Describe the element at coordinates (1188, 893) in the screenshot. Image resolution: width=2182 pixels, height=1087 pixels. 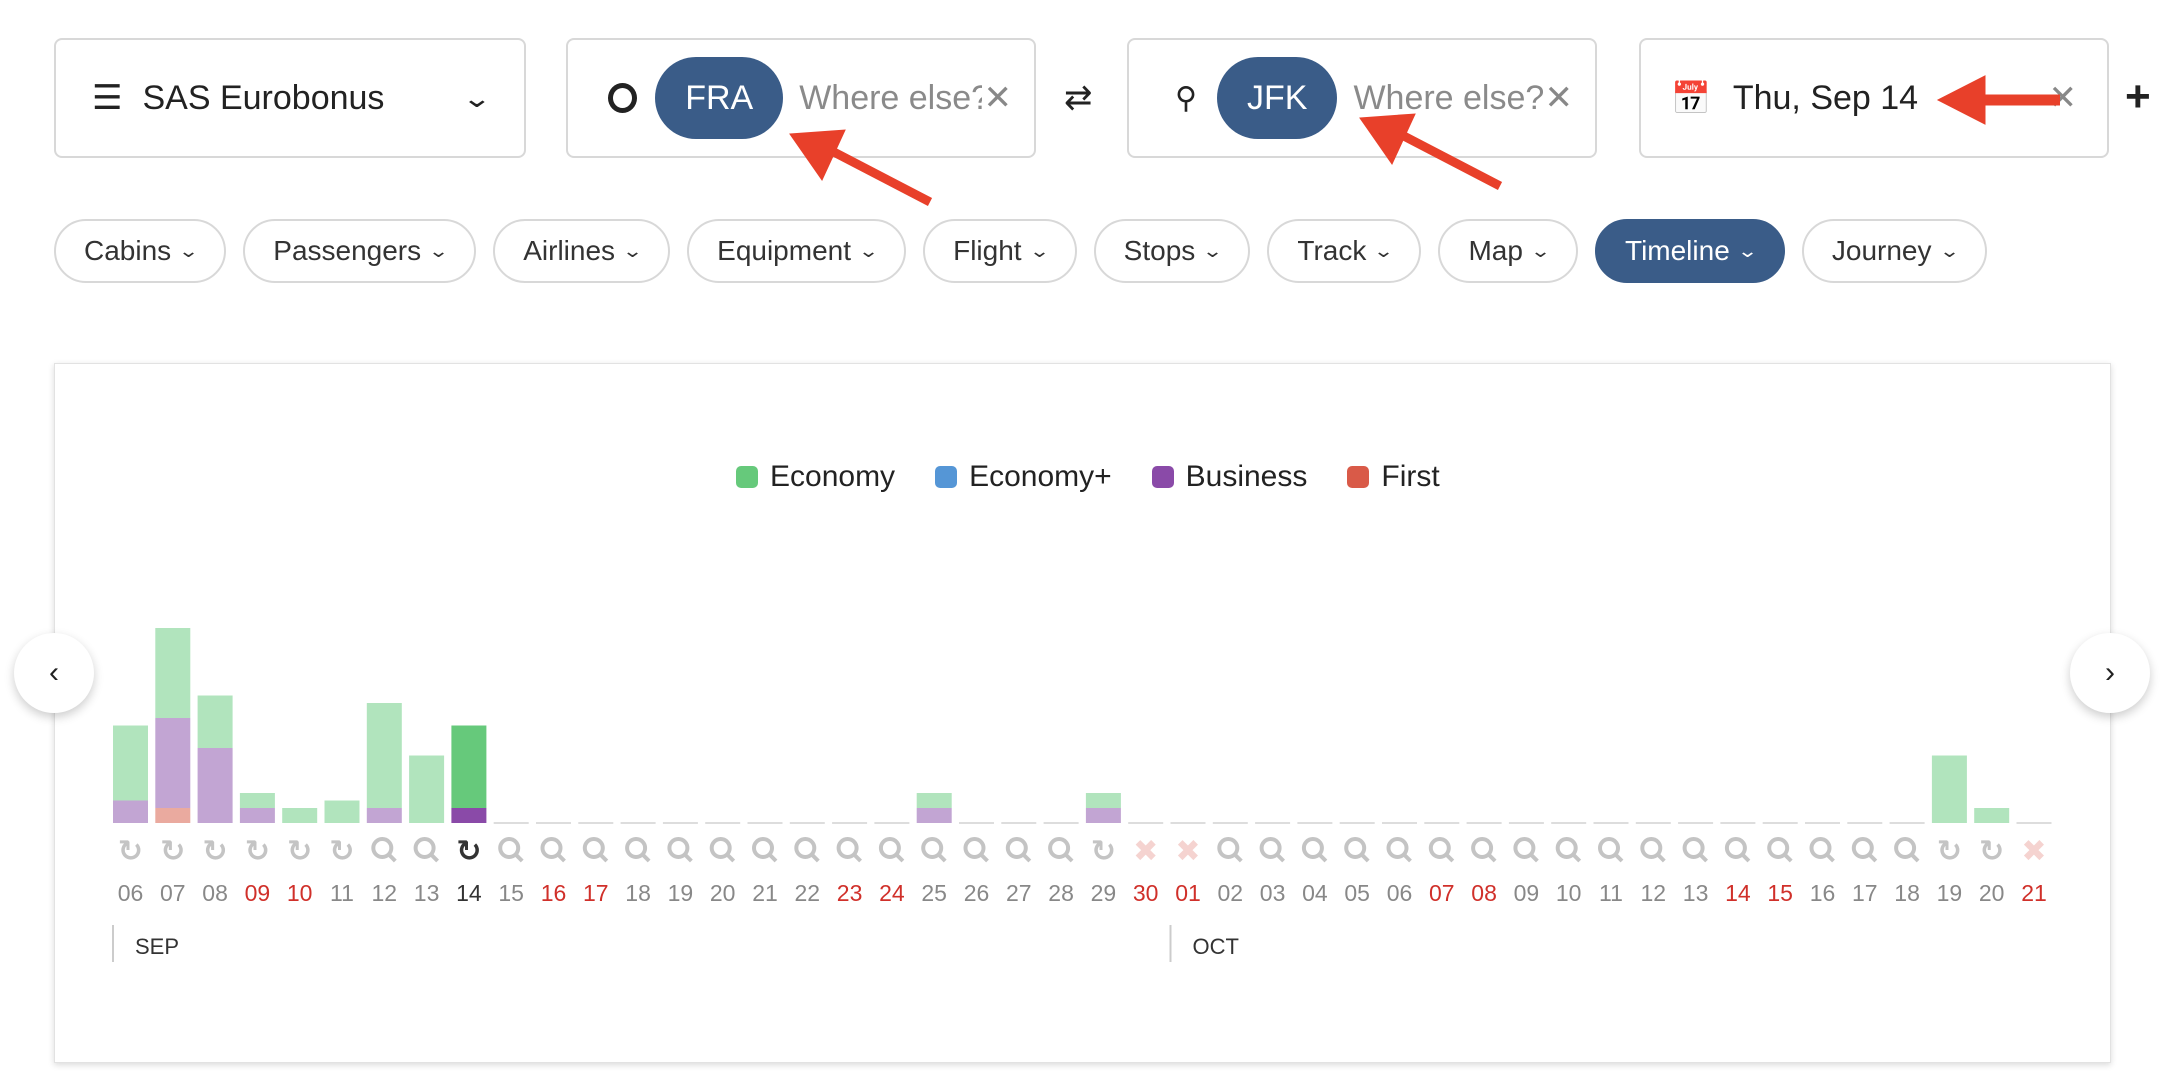
I see `day-label: 01` at that location.